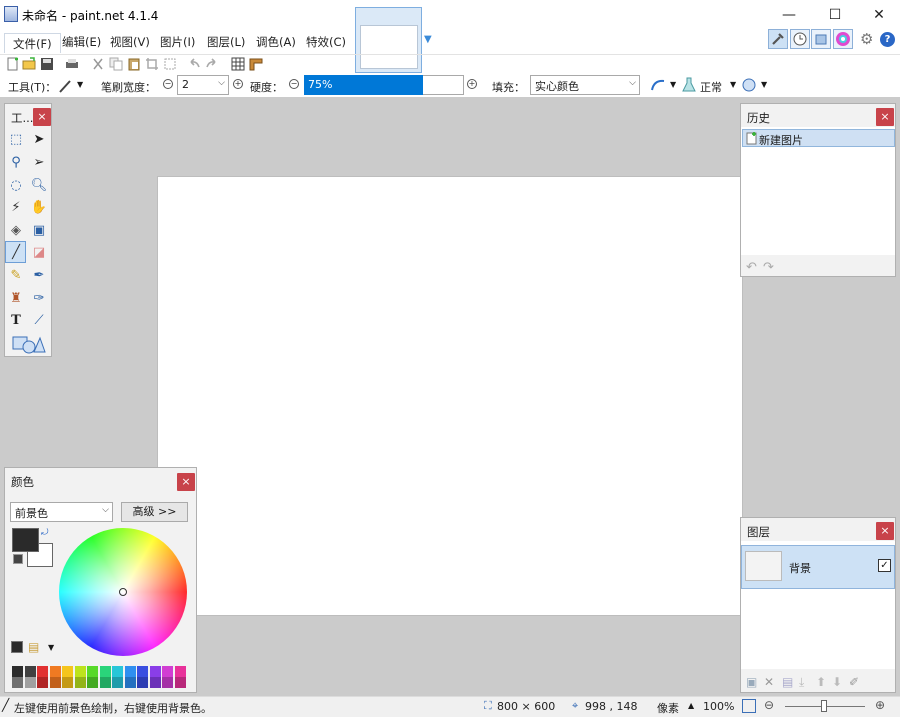 The image size is (900, 717). I want to click on close-window-button: ✕, so click(878, 15).